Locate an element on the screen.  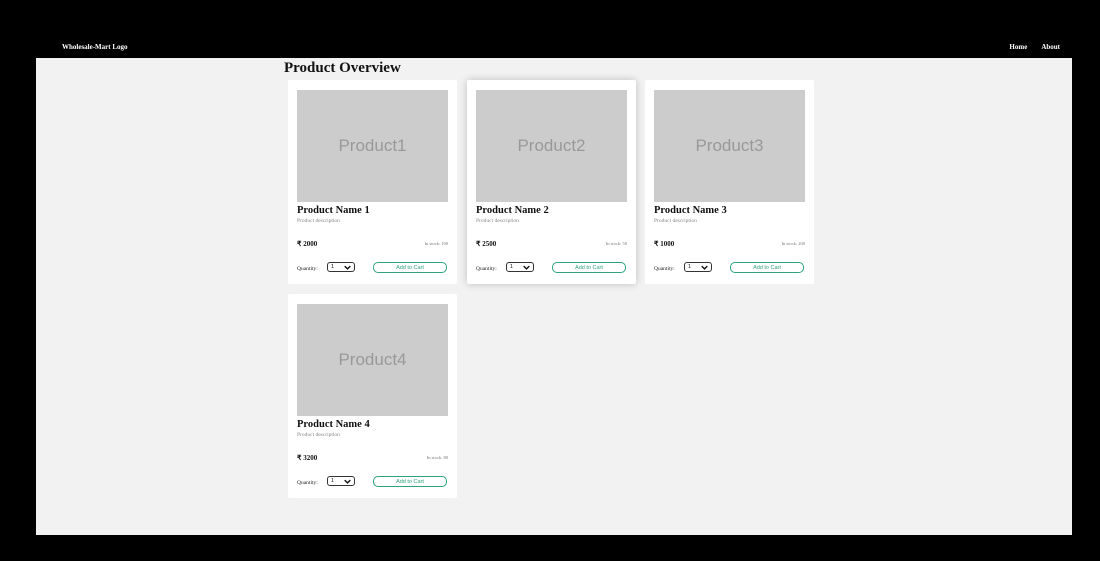
product-price: ₹ 2000 is located at coordinates (307, 244).